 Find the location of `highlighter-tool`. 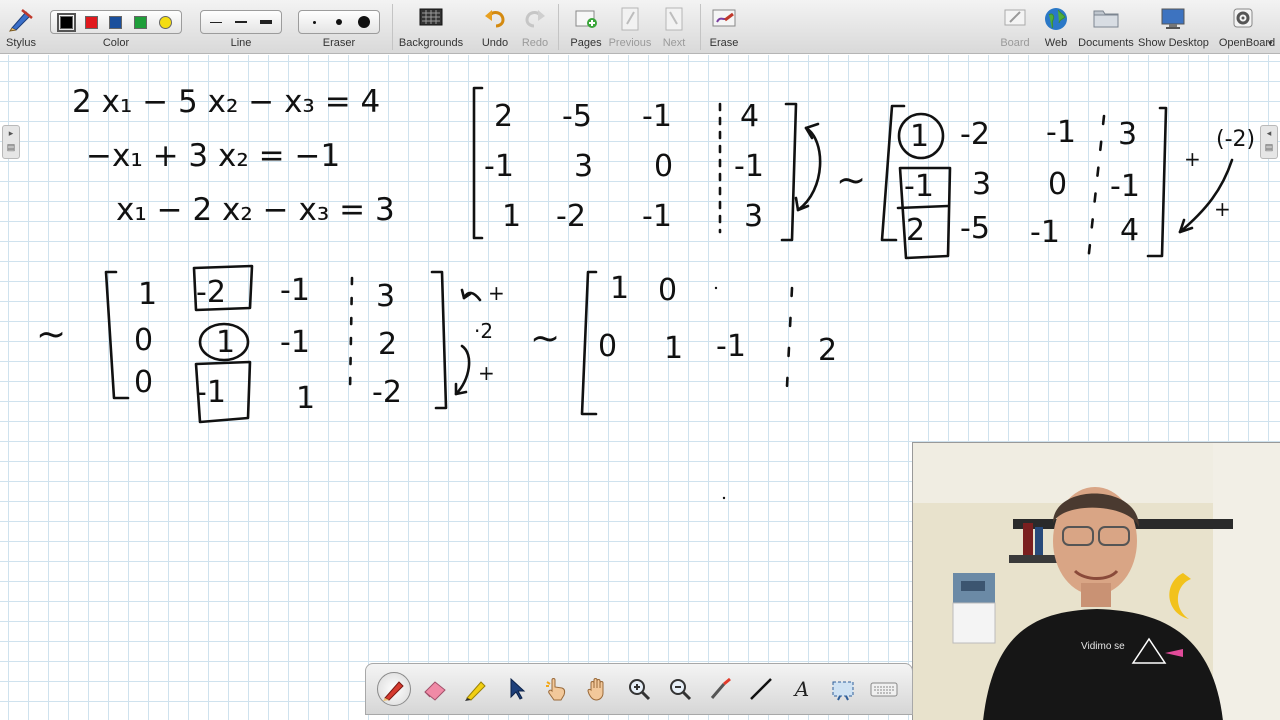

highlighter-tool is located at coordinates (476, 689).